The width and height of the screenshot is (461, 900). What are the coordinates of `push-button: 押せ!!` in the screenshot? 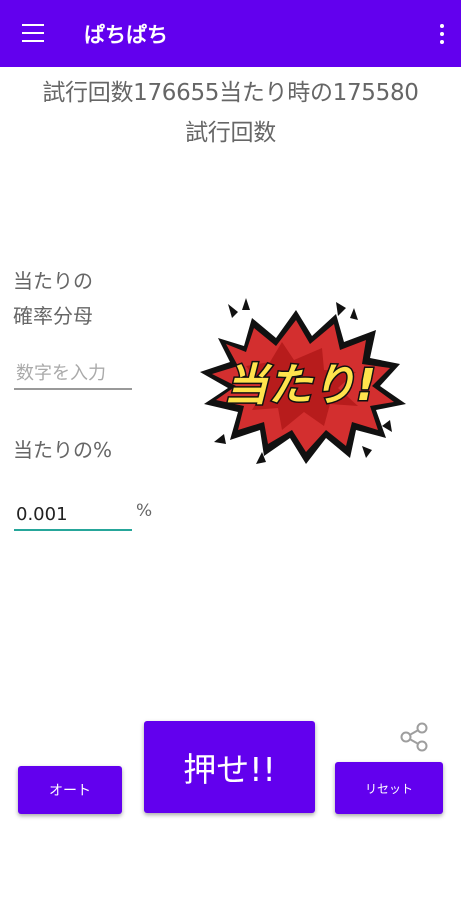 It's located at (229, 767).